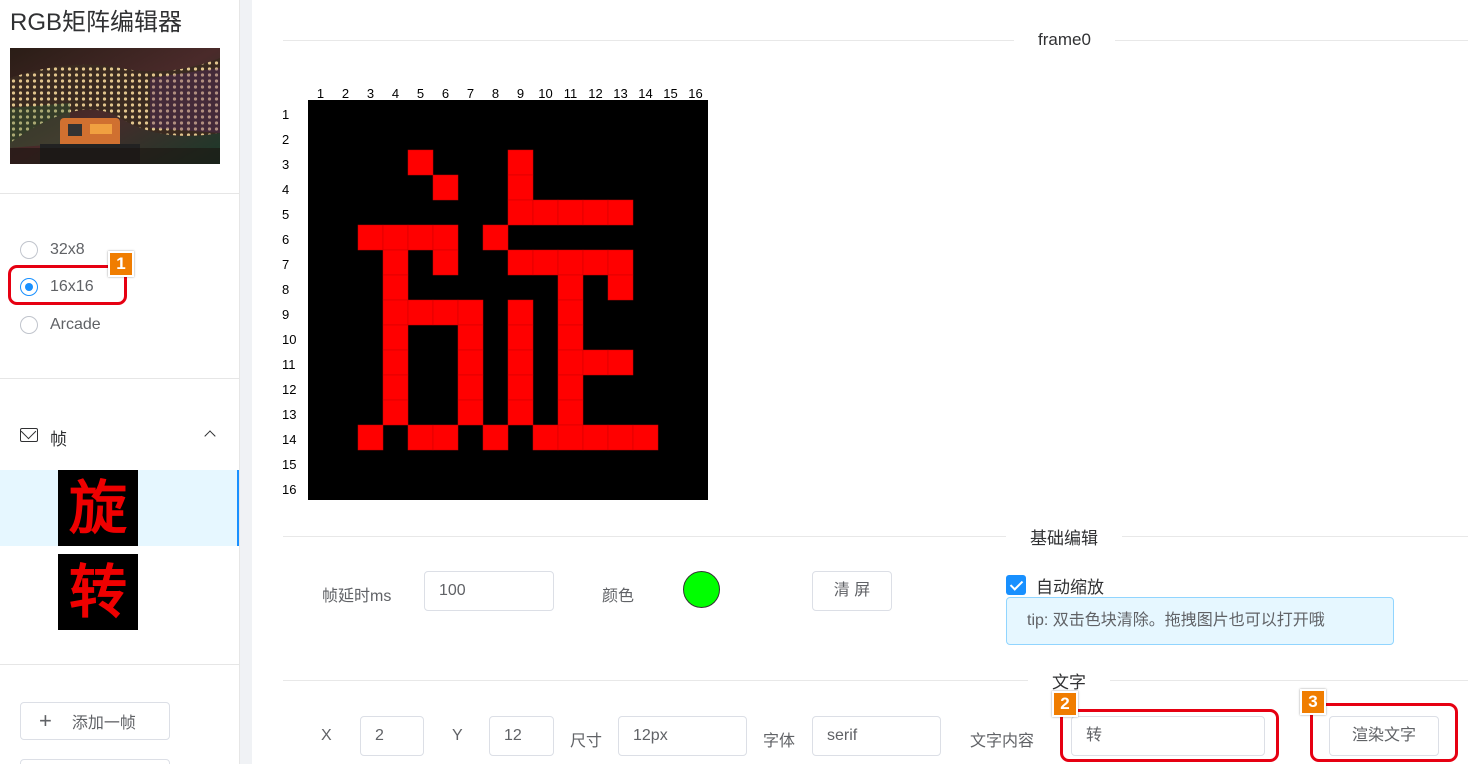 The height and width of the screenshot is (764, 1468). I want to click on size-label: 尺寸, so click(586, 741).